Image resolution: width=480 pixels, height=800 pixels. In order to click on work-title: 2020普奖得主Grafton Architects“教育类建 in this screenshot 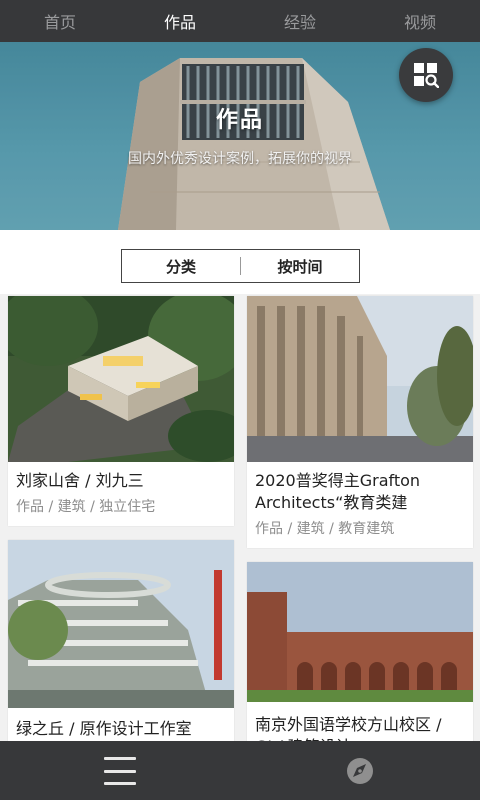, I will do `click(338, 491)`.